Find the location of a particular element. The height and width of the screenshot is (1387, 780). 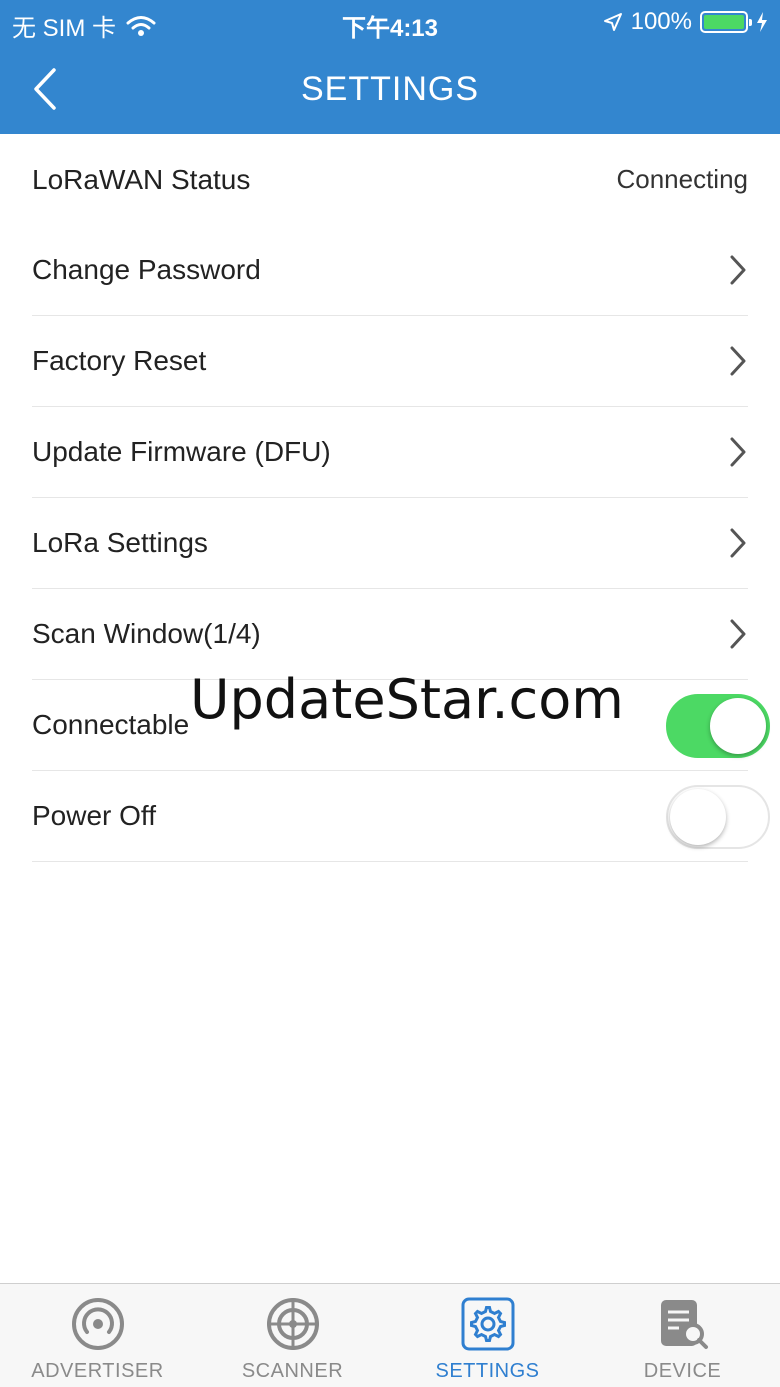

settings-item-factory-reset: Factory Reset is located at coordinates (390, 361).